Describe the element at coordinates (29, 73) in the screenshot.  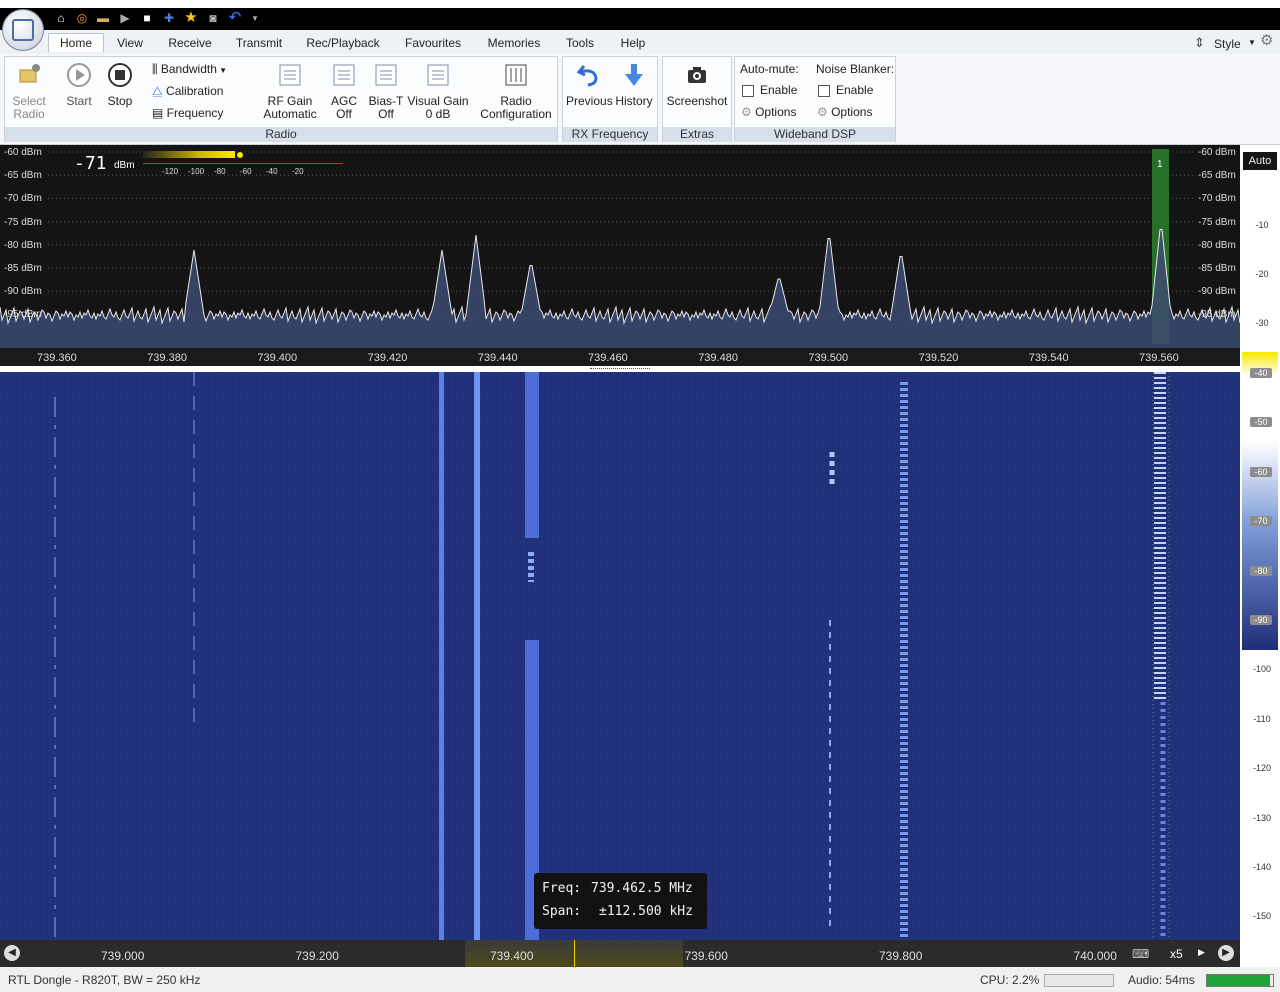
I see `select-radio-icon` at that location.